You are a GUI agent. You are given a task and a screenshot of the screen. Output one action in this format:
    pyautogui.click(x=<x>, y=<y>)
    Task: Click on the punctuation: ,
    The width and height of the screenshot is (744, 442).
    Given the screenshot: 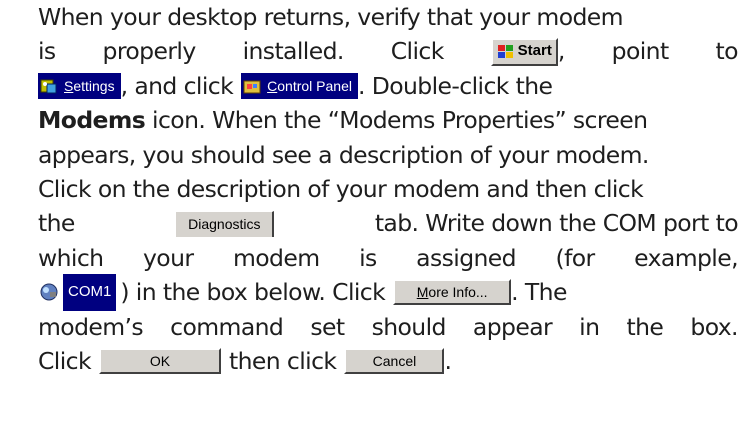 What is the action you would take?
    pyautogui.click(x=561, y=51)
    